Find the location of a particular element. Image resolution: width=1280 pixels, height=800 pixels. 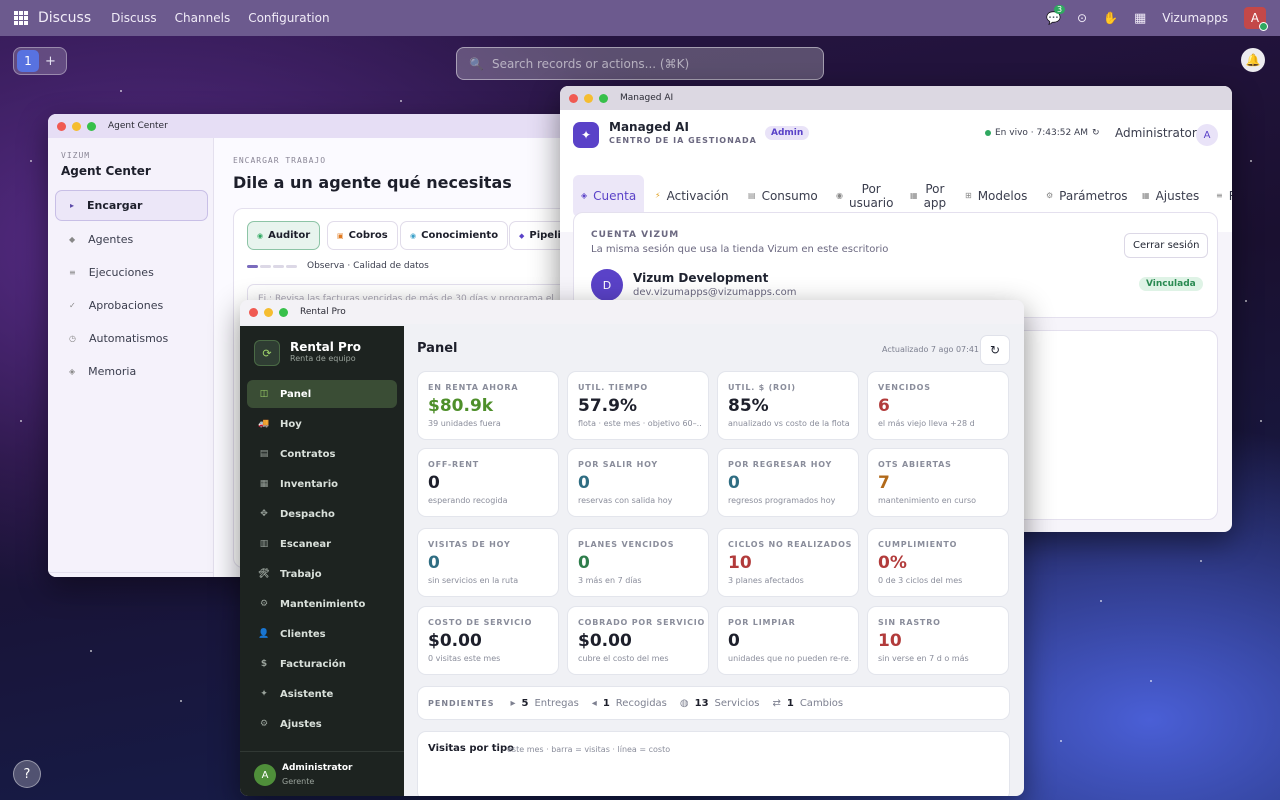

kpi-card: PLANES VENCIDOS 0 3 más en 7 días is located at coordinates (638, 562).